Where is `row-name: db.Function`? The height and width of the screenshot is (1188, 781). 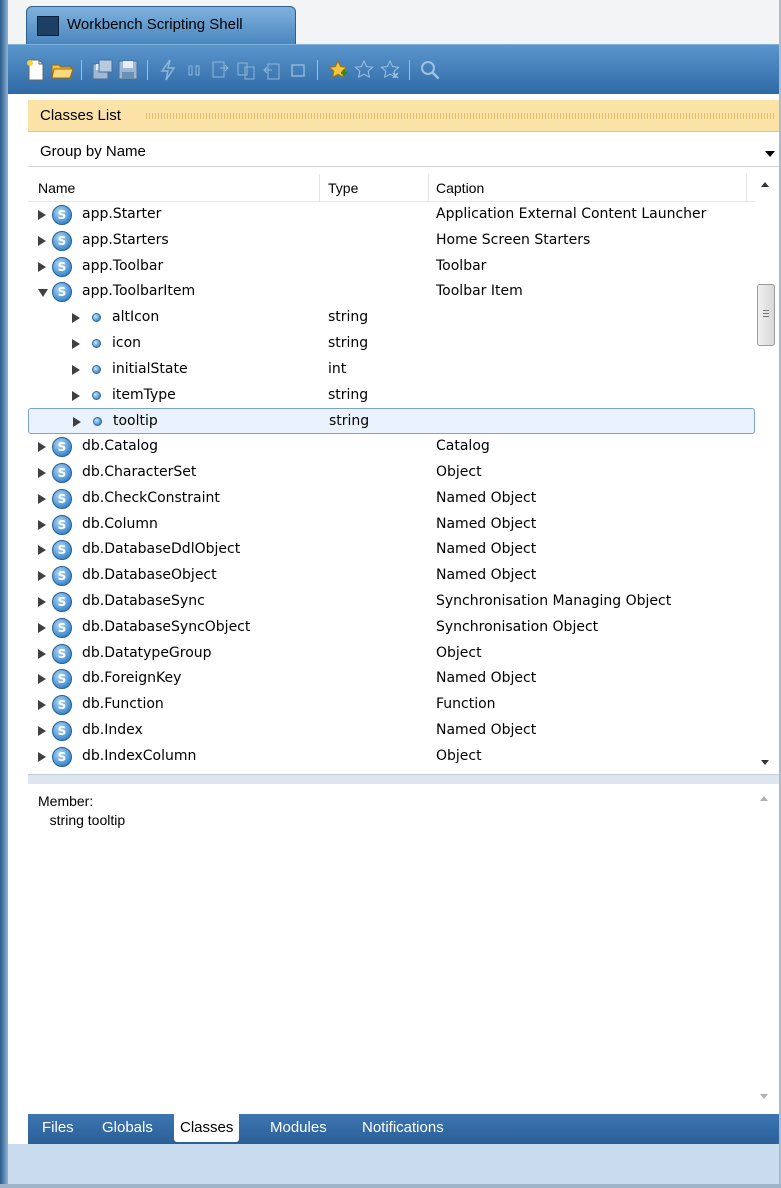 row-name: db.Function is located at coordinates (123, 704).